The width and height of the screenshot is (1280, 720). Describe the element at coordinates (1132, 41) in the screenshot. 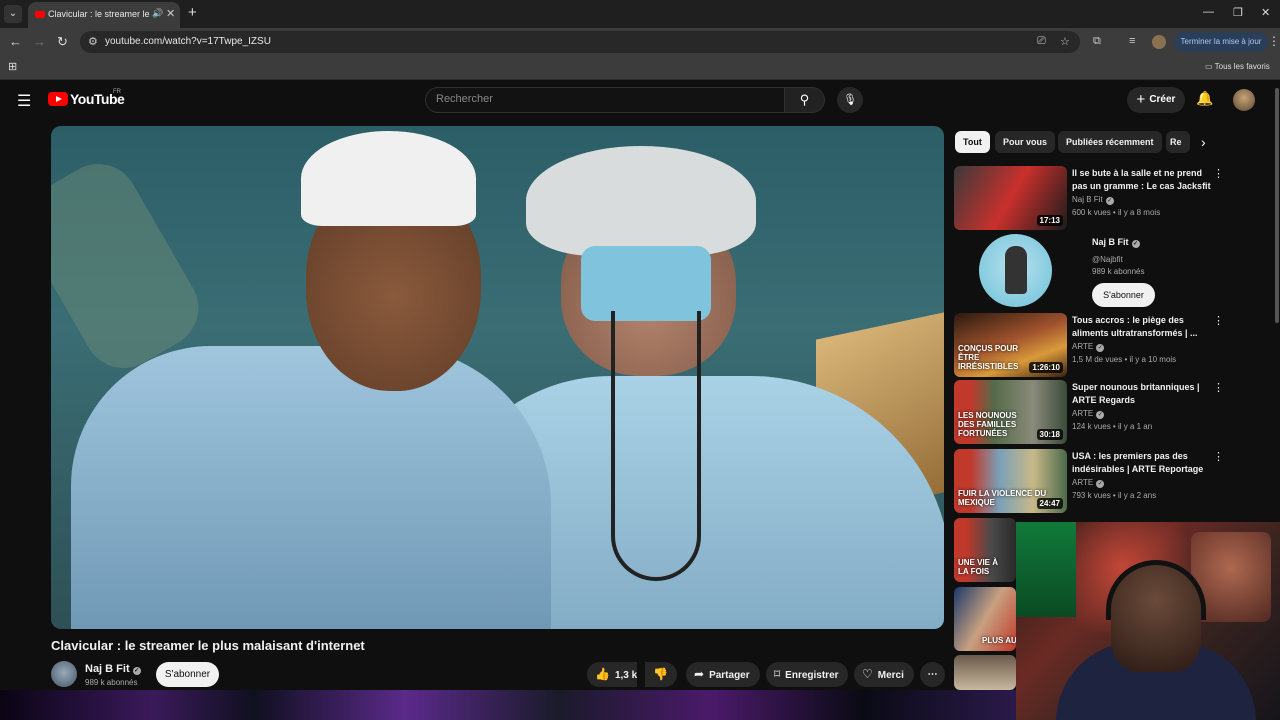

I see `media-controls-icon: ≡` at that location.